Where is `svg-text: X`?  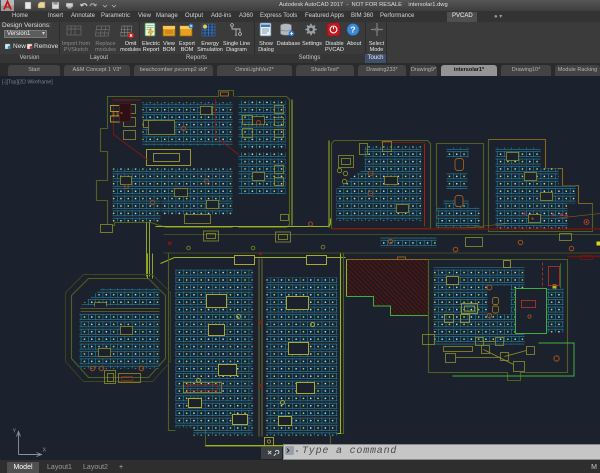 svg-text: X is located at coordinates (45, 451).